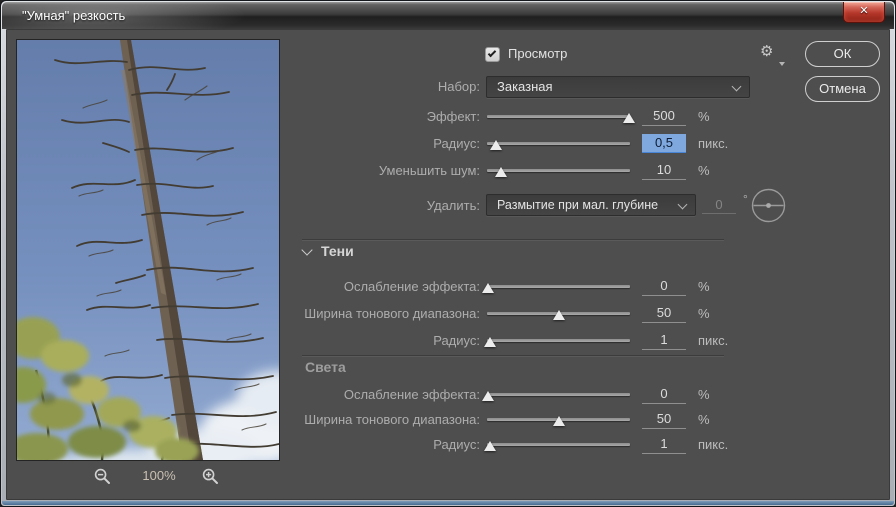  What do you see at coordinates (664, 286) in the screenshot?
I see `shadows-fade-value: 0` at bounding box center [664, 286].